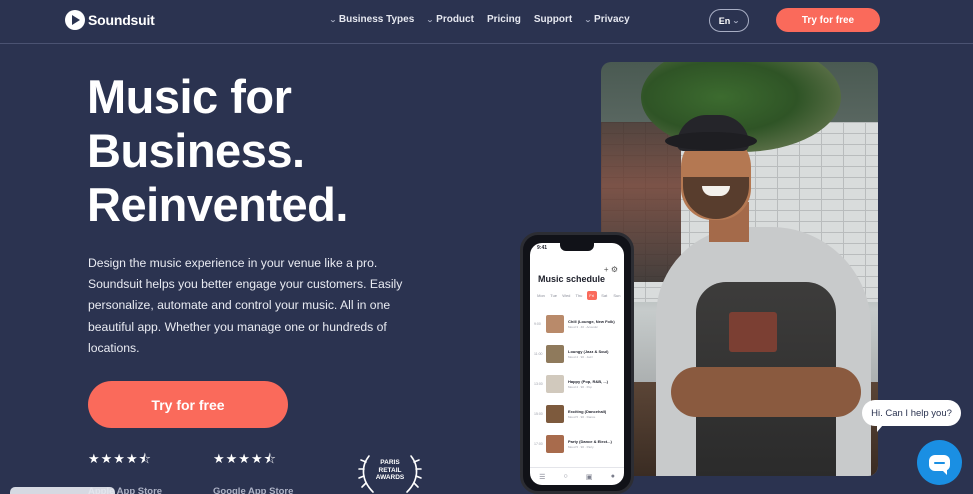  I want to click on list-icon: ☰, so click(542, 477).